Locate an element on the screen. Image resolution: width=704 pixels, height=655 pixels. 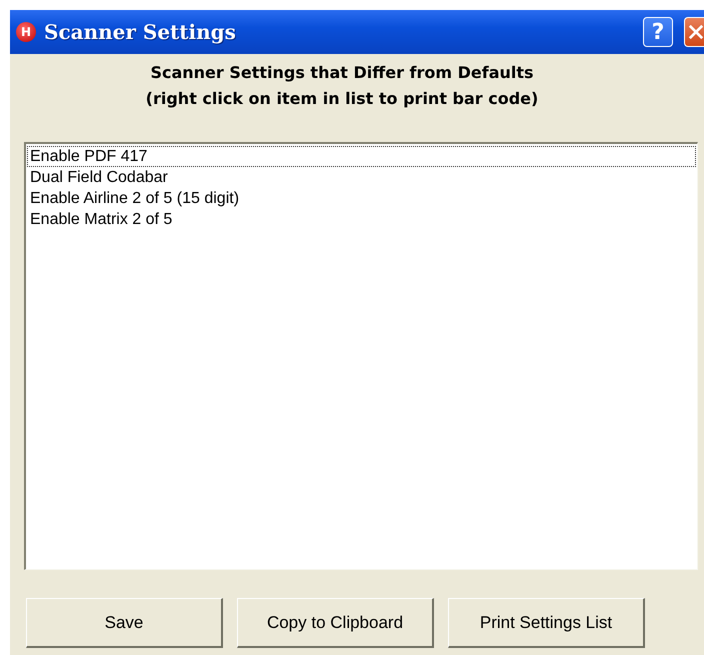
list-item: Dual Field Codabar is located at coordinates (361, 177).